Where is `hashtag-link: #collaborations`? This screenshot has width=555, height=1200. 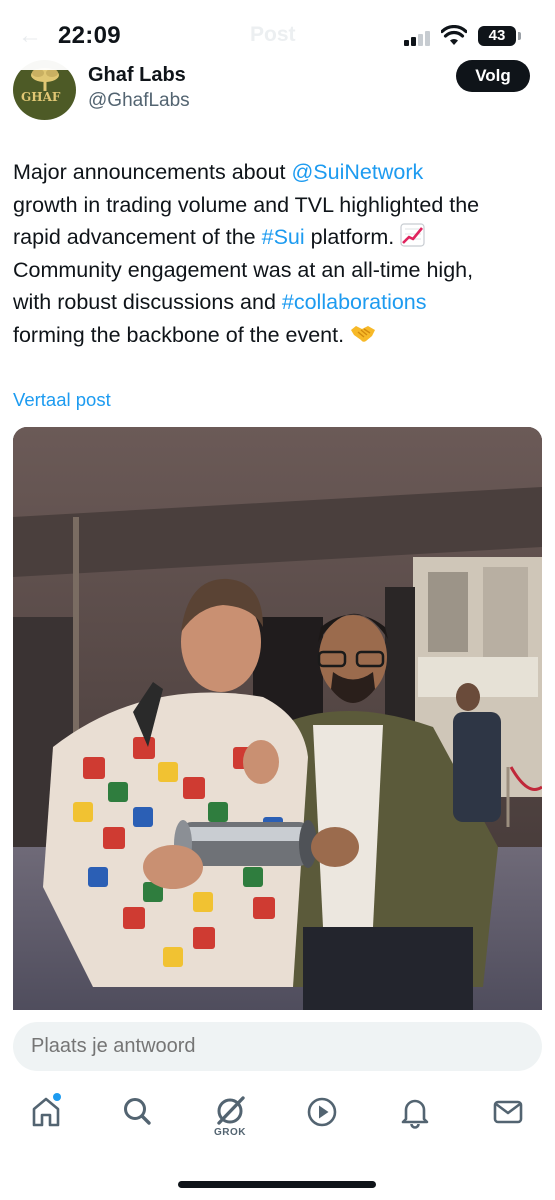 hashtag-link: #collaborations is located at coordinates (354, 302).